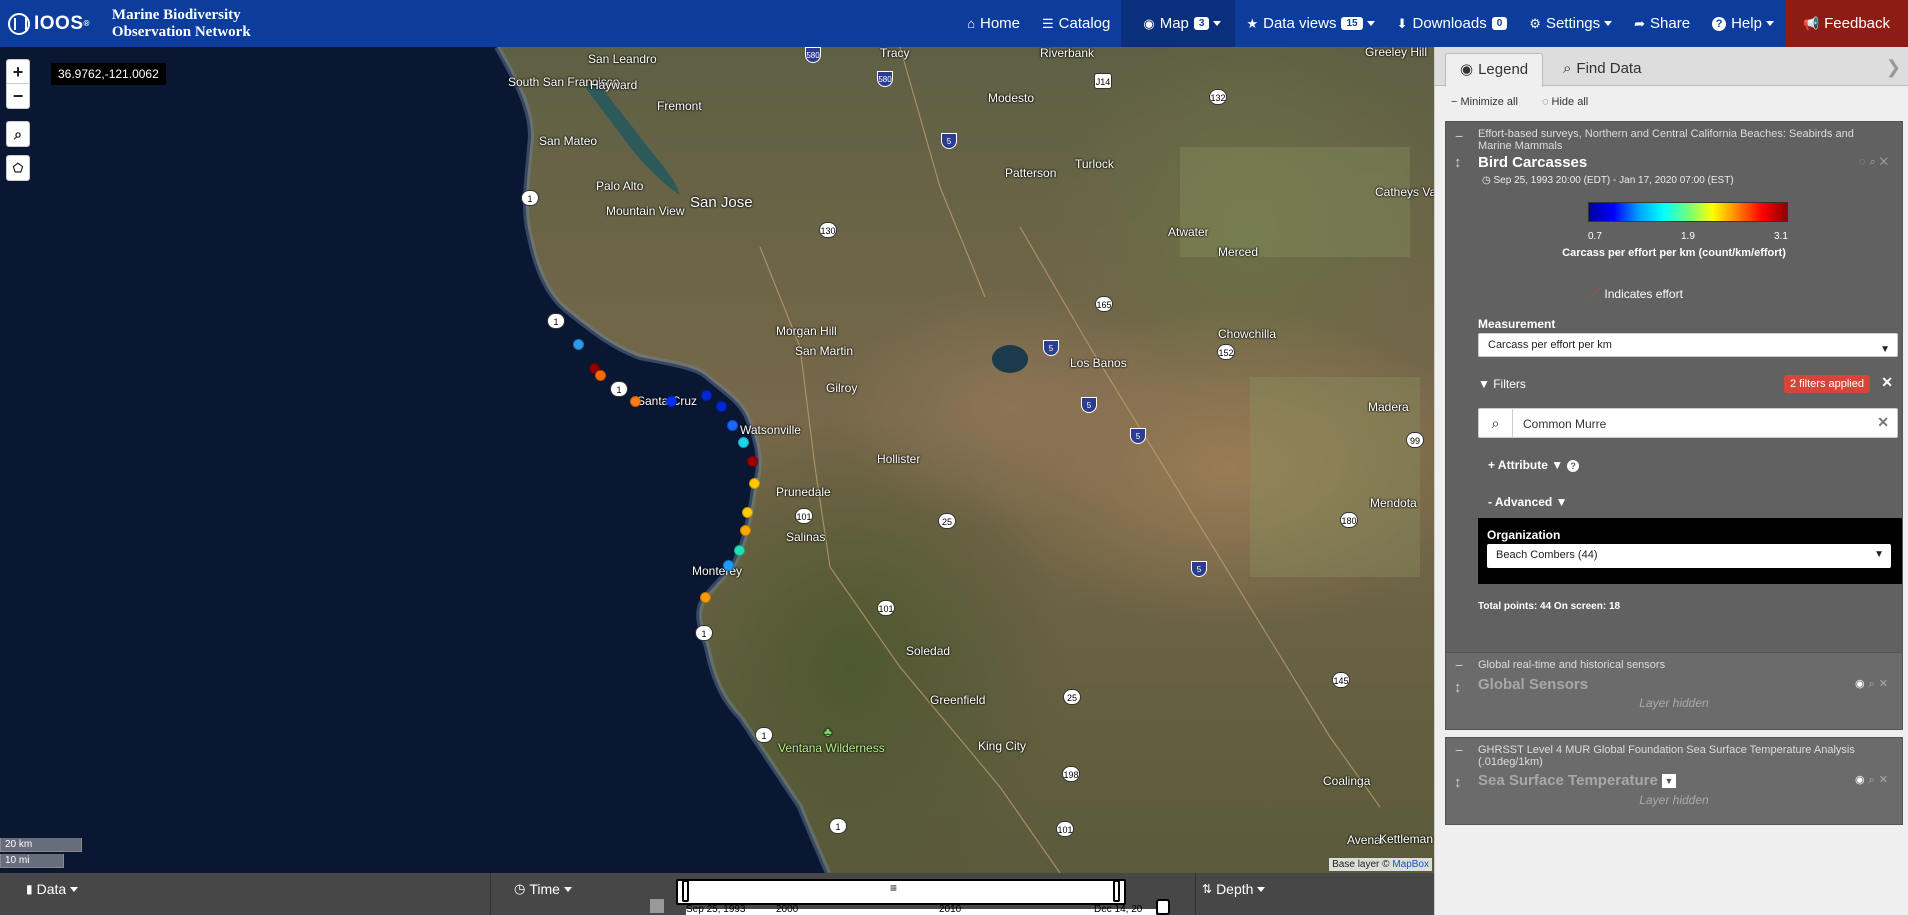 The height and width of the screenshot is (915, 1908). Describe the element at coordinates (999, 23) in the screenshot. I see `nav-home-label: Home` at that location.